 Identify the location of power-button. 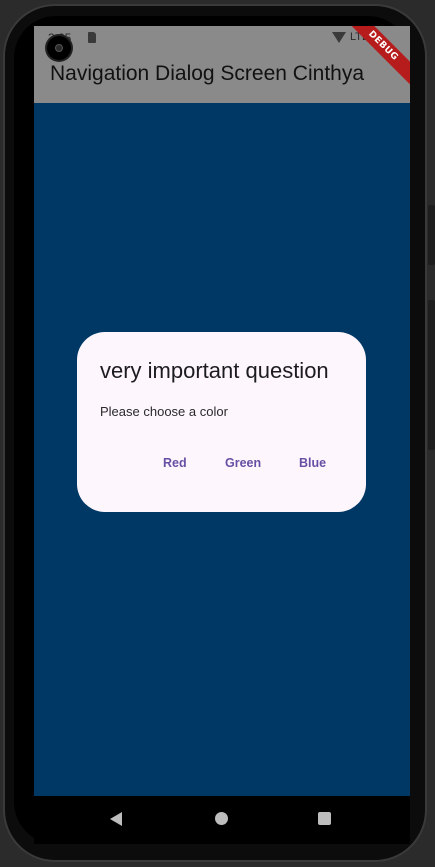
(431, 375).